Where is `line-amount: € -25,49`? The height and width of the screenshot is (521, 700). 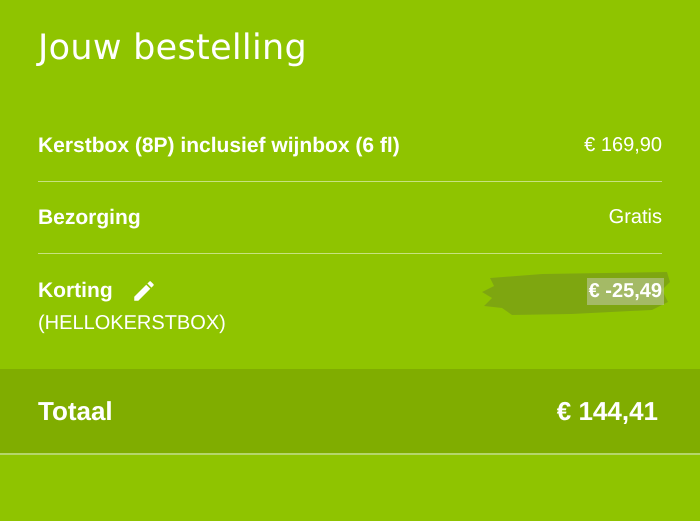 line-amount: € -25,49 is located at coordinates (625, 291).